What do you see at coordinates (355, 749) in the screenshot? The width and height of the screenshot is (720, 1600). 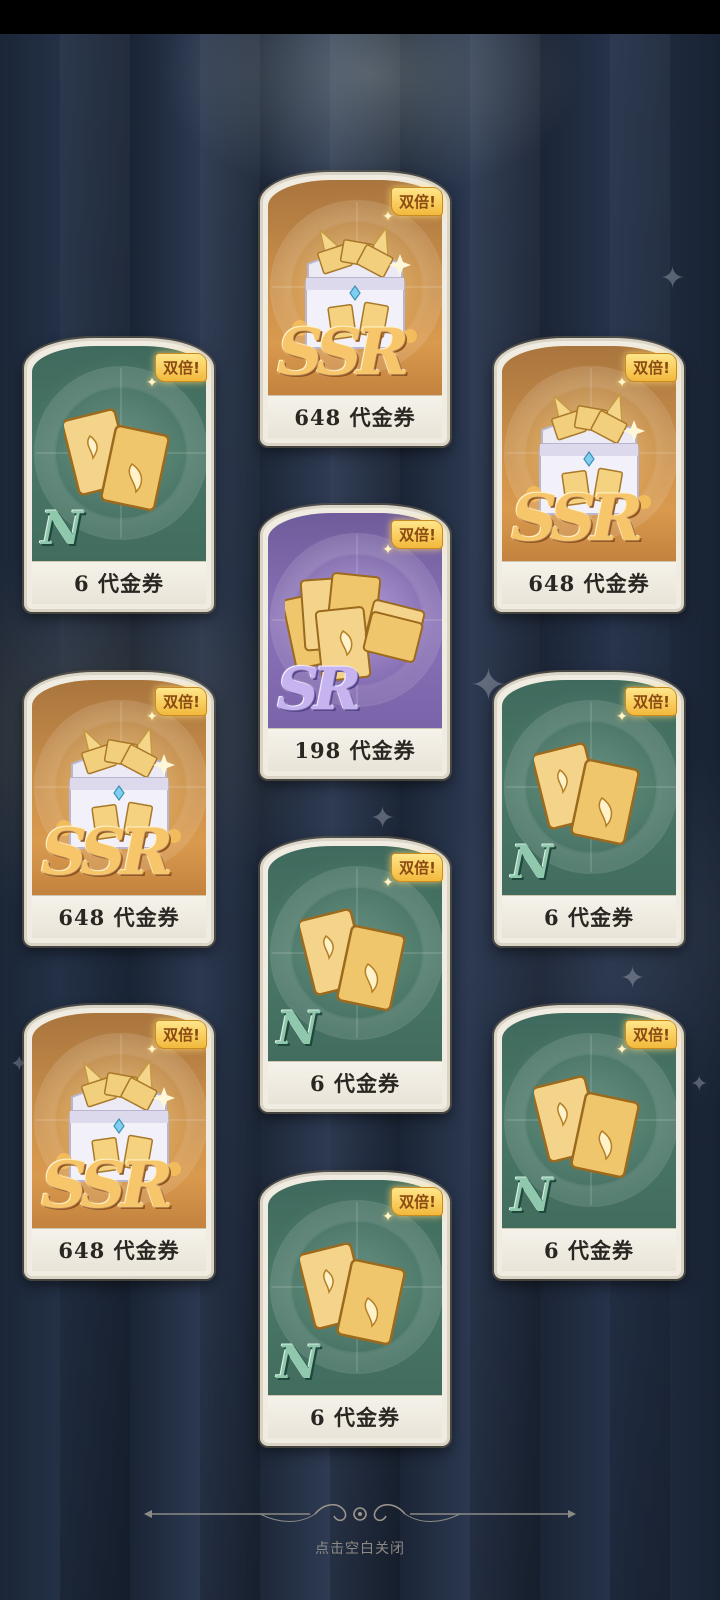 I see `reward-amount-label: 198 代金券` at bounding box center [355, 749].